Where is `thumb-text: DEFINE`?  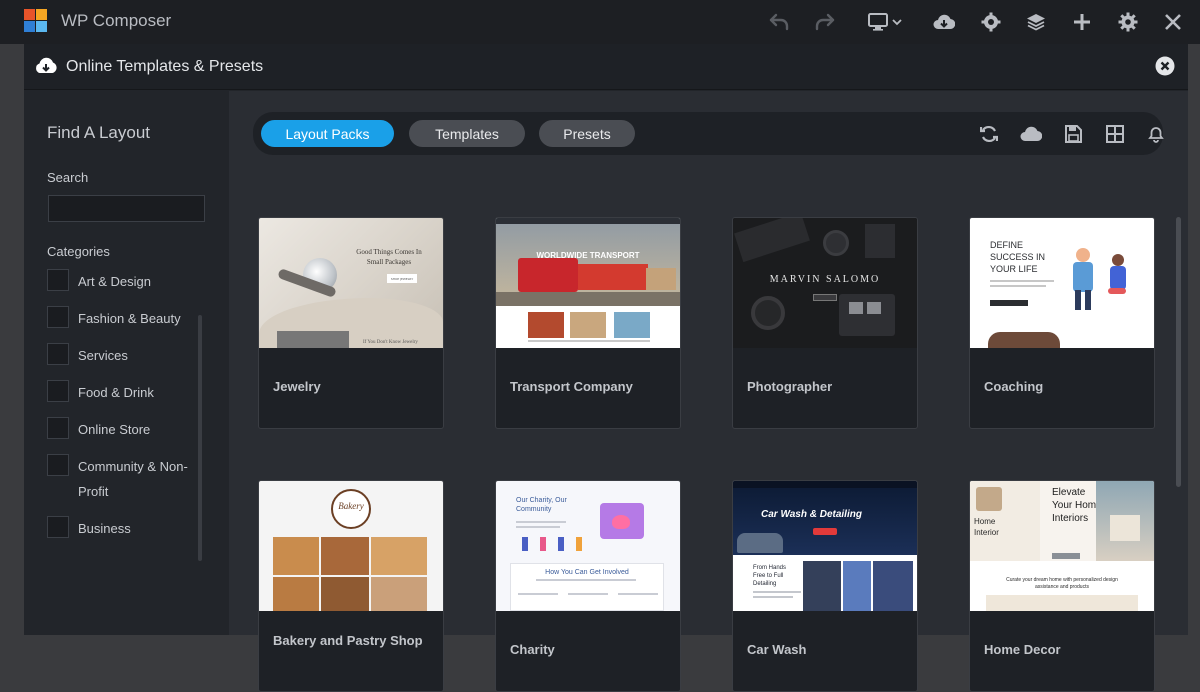 thumb-text: DEFINE is located at coordinates (1007, 245).